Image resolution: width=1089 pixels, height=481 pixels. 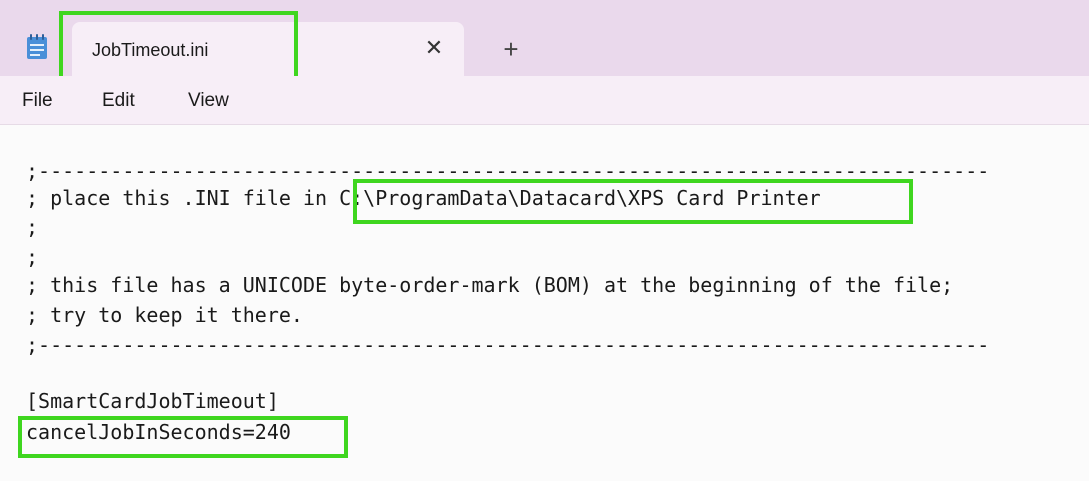 What do you see at coordinates (37, 46) in the screenshot?
I see `notepad-icon` at bounding box center [37, 46].